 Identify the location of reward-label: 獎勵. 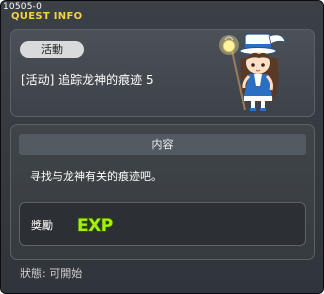
(42, 225).